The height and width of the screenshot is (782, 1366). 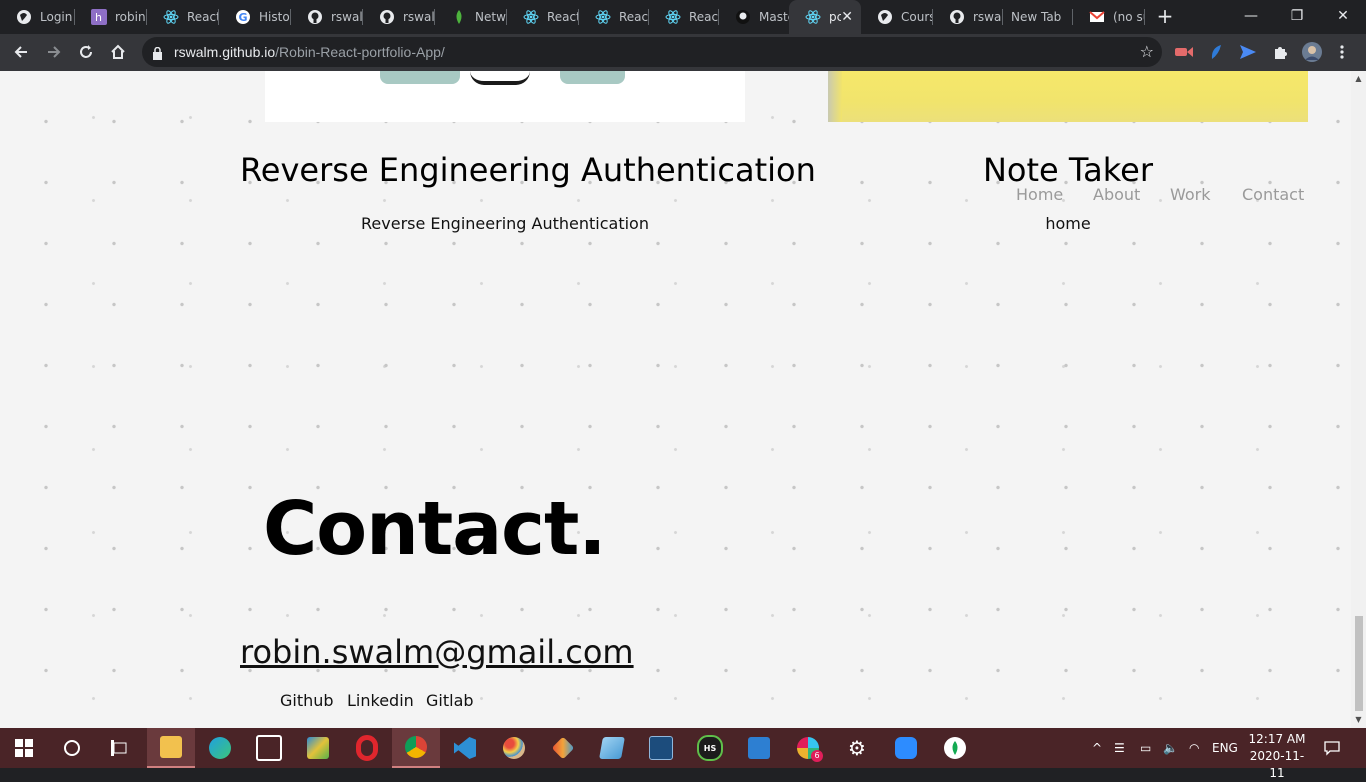 What do you see at coordinates (111, 17) in the screenshot?
I see `tab-robins: h robins` at bounding box center [111, 17].